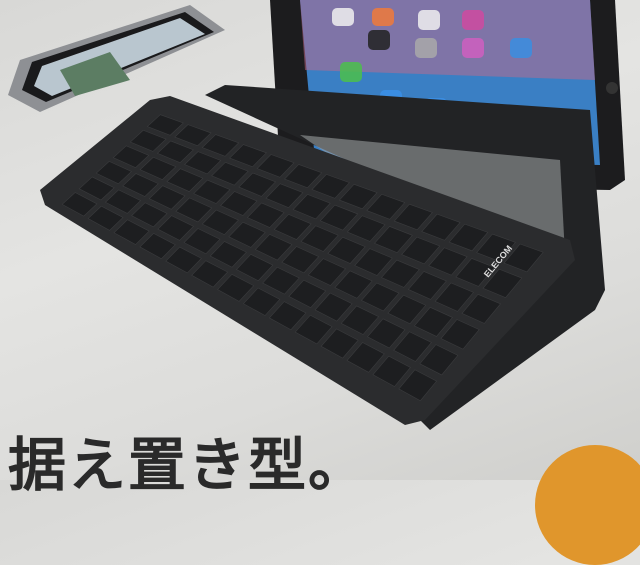 Image resolution: width=640 pixels, height=565 pixels. Describe the element at coordinates (188, 465) in the screenshot. I see `headline: 据え置き型。` at that location.